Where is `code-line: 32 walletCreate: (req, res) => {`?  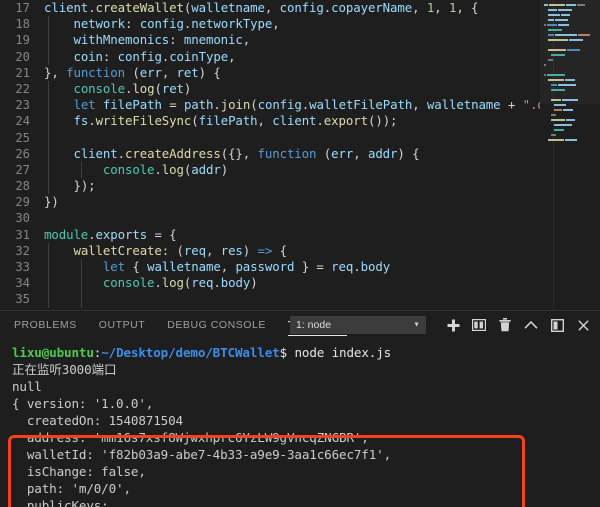 code-line: 32 walletCreate: (req, res) => { is located at coordinates (270, 251).